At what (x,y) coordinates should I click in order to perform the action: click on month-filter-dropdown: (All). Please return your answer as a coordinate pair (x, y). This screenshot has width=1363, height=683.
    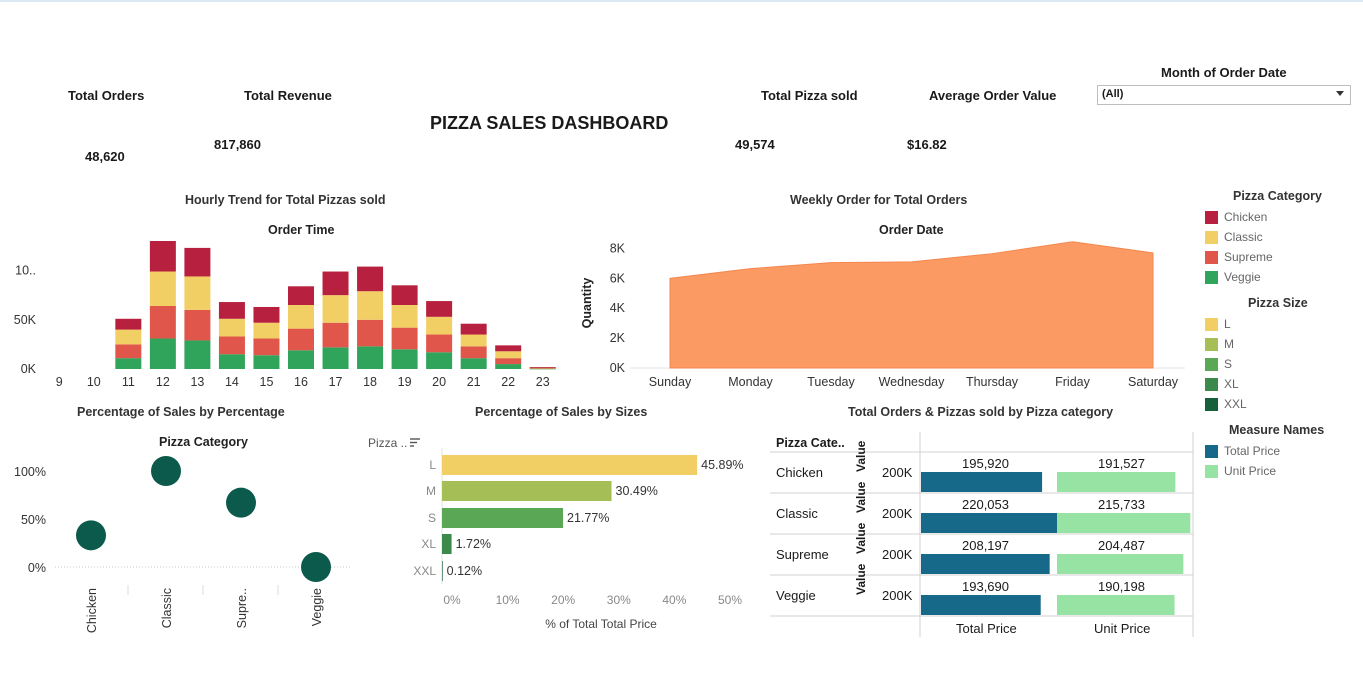
    Looking at the image, I should click on (1224, 95).